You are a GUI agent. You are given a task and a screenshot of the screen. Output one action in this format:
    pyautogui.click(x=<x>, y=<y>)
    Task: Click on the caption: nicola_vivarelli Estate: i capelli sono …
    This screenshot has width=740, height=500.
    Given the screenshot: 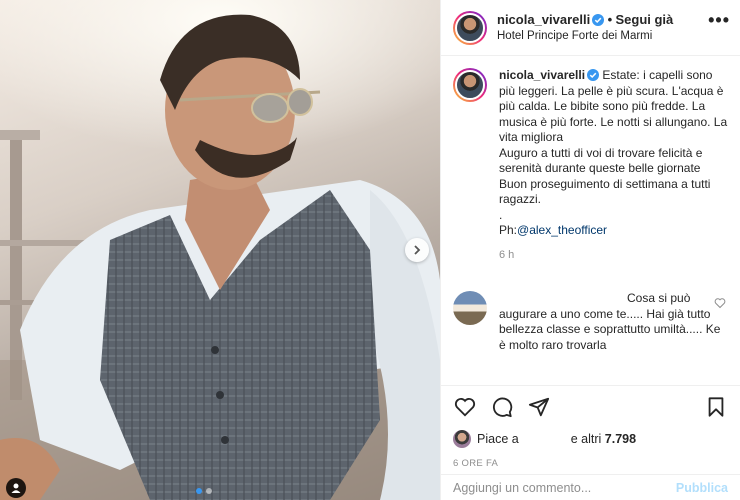 What is the action you would take?
    pyautogui.click(x=590, y=165)
    